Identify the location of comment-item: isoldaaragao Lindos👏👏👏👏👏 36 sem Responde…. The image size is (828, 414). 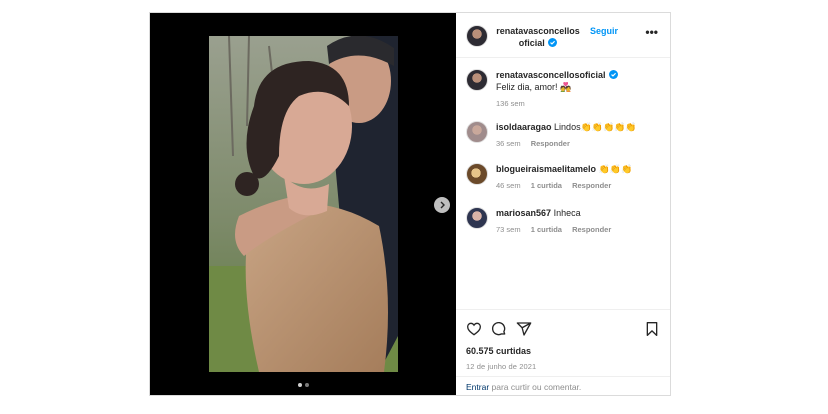
(551, 135).